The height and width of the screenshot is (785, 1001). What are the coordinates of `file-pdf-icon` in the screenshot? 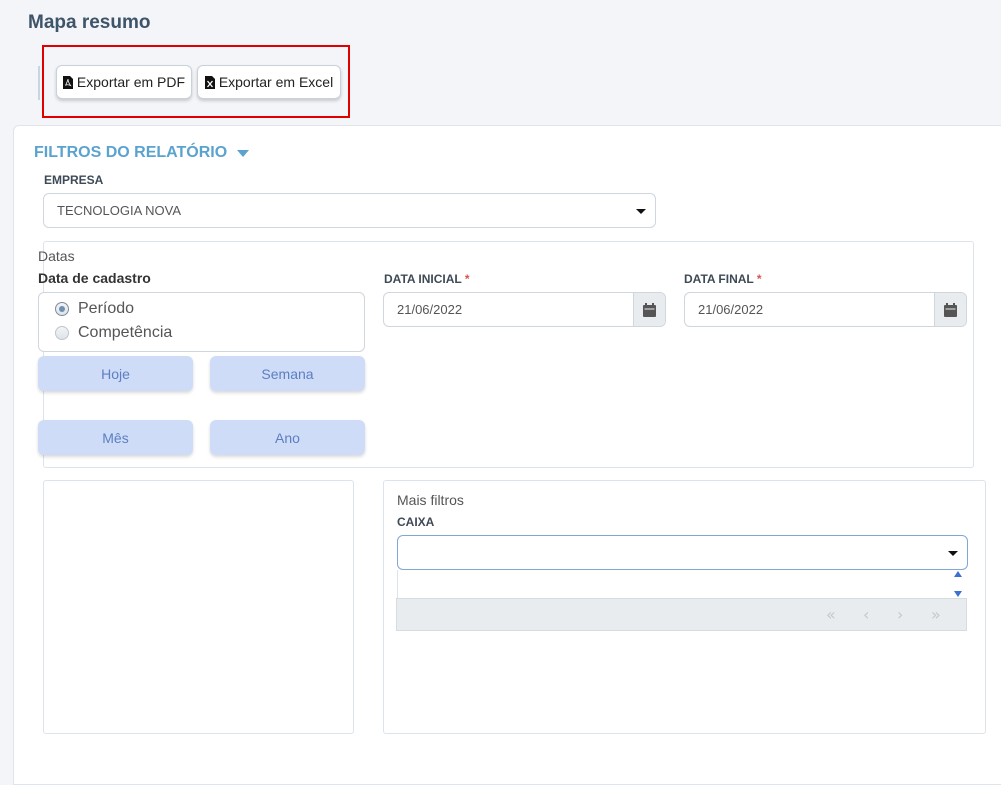 It's located at (67, 82).